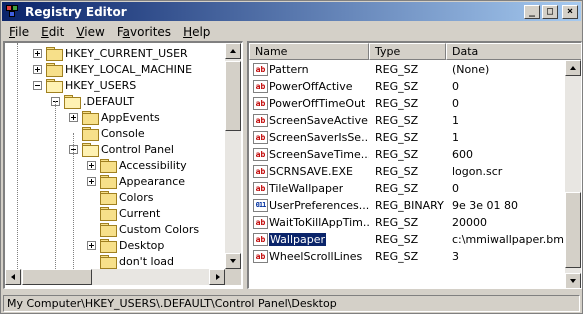 This screenshot has width=583, height=314. I want to click on value-data: 0, so click(455, 188).